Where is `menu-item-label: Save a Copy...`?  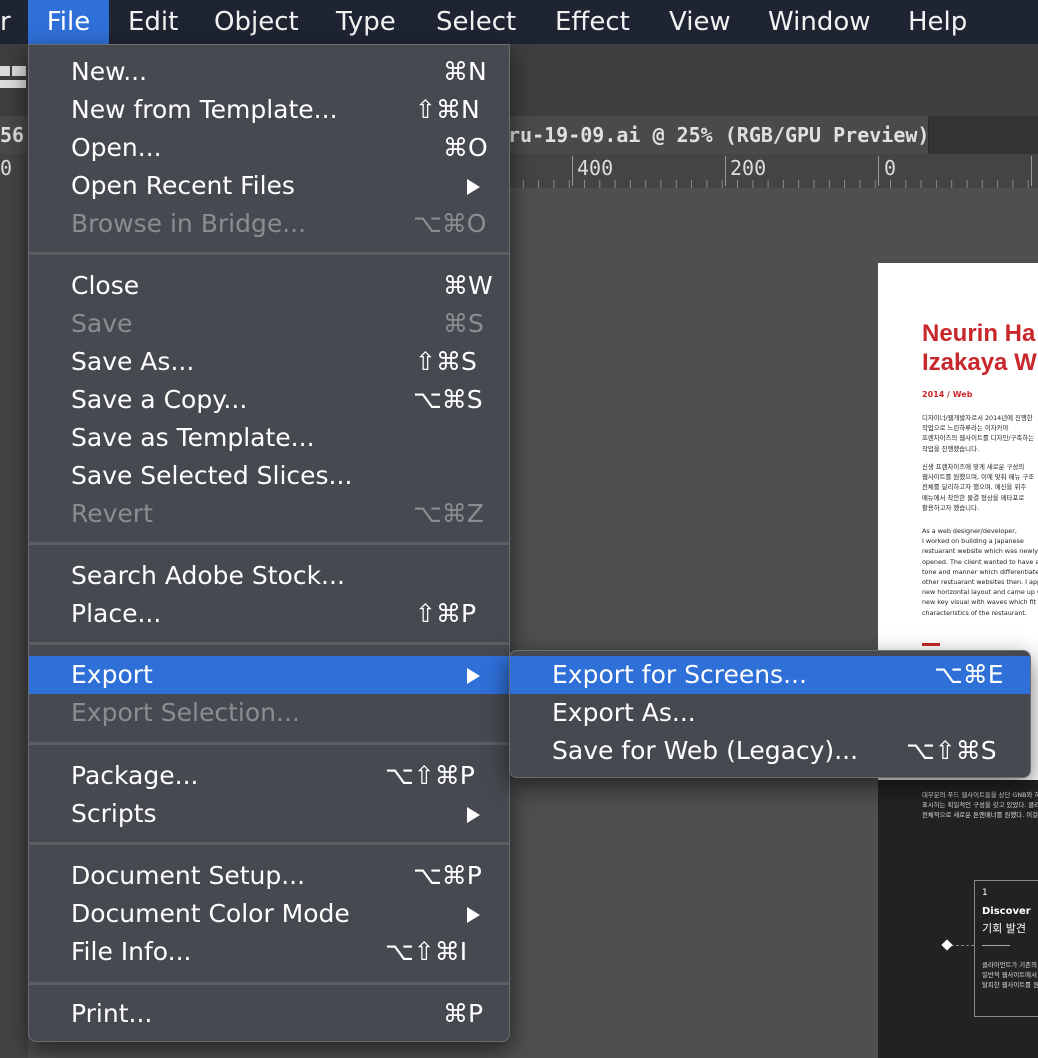 menu-item-label: Save a Copy... is located at coordinates (159, 399).